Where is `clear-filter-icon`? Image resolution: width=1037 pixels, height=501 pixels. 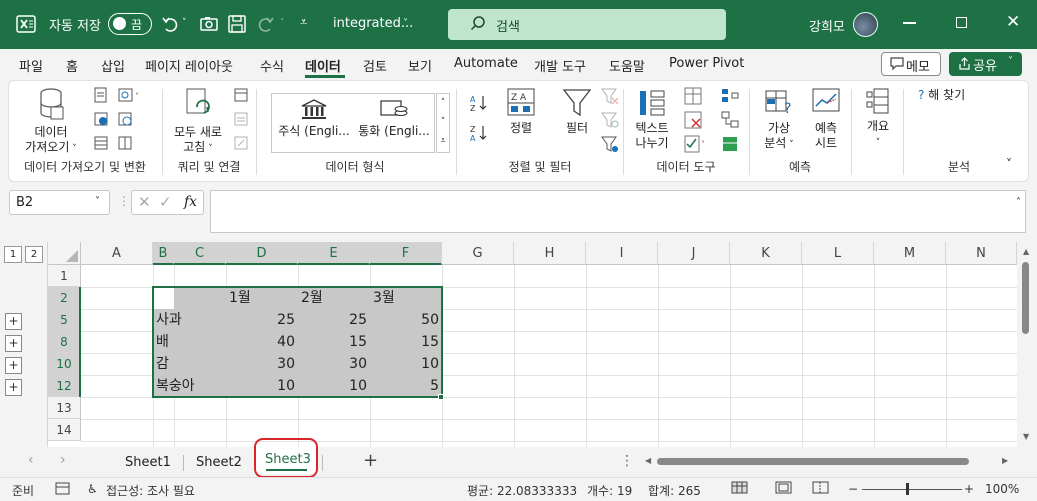
clear-filter-icon is located at coordinates (610, 98).